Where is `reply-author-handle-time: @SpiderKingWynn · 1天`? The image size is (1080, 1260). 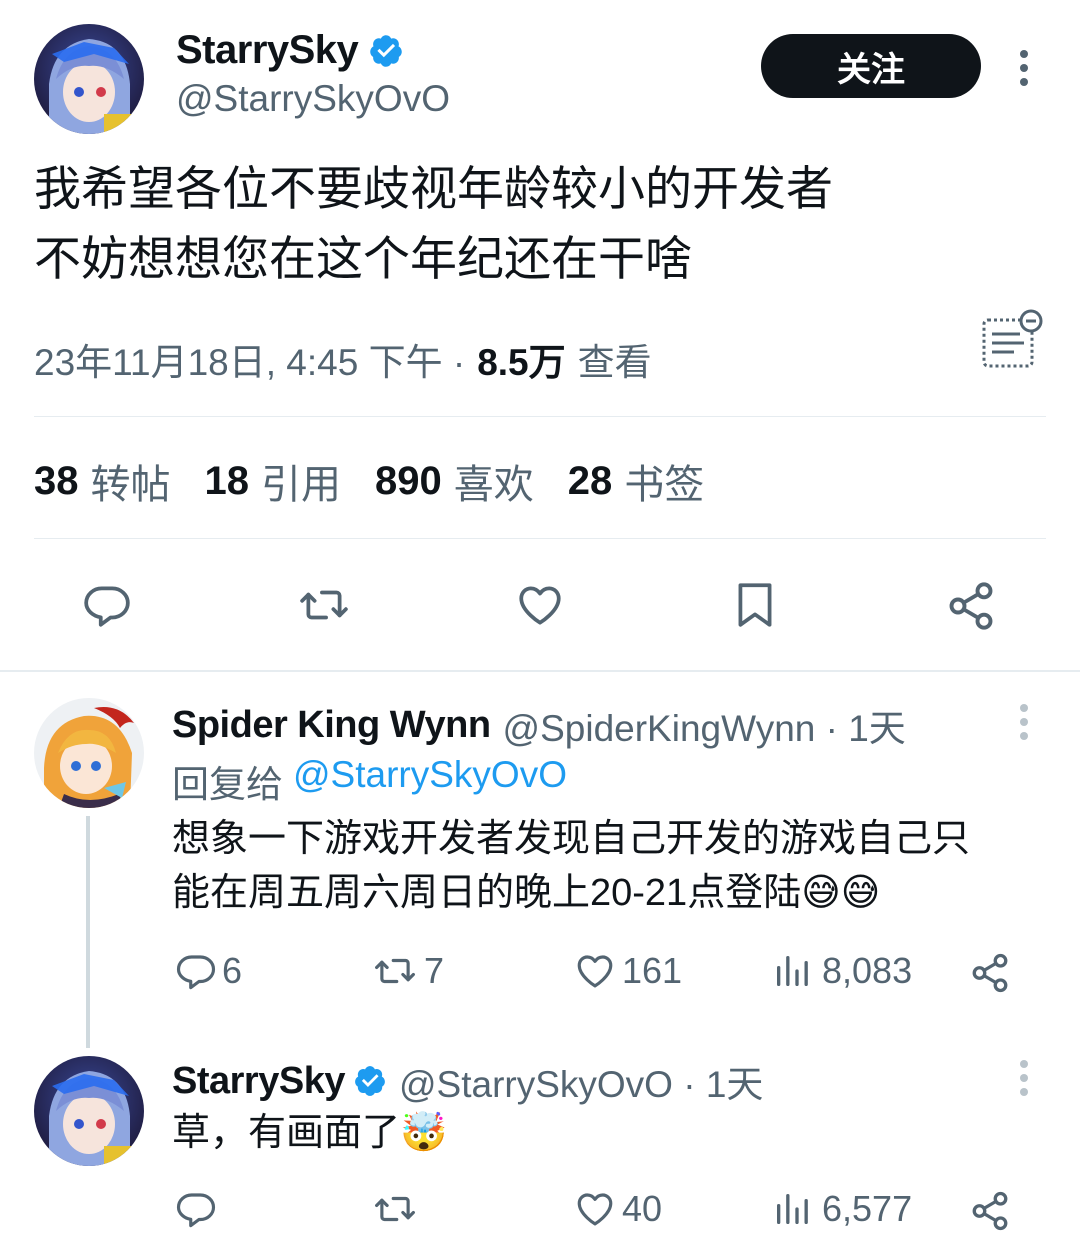 reply-author-handle-time: @SpiderKingWynn · 1天 is located at coordinates (704, 725).